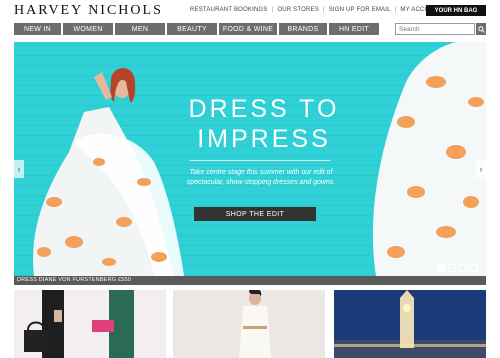  I want to click on nav-men: MEN, so click(140, 29).